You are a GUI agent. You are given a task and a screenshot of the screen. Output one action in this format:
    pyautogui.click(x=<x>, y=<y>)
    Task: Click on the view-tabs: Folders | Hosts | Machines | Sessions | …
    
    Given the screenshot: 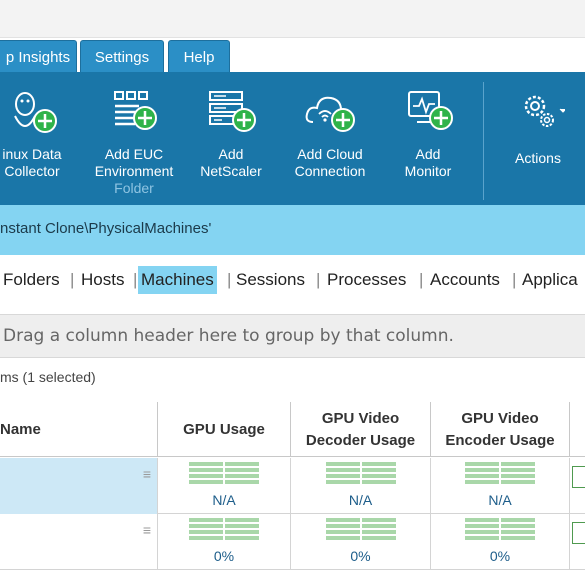 What is the action you would take?
    pyautogui.click(x=292, y=281)
    